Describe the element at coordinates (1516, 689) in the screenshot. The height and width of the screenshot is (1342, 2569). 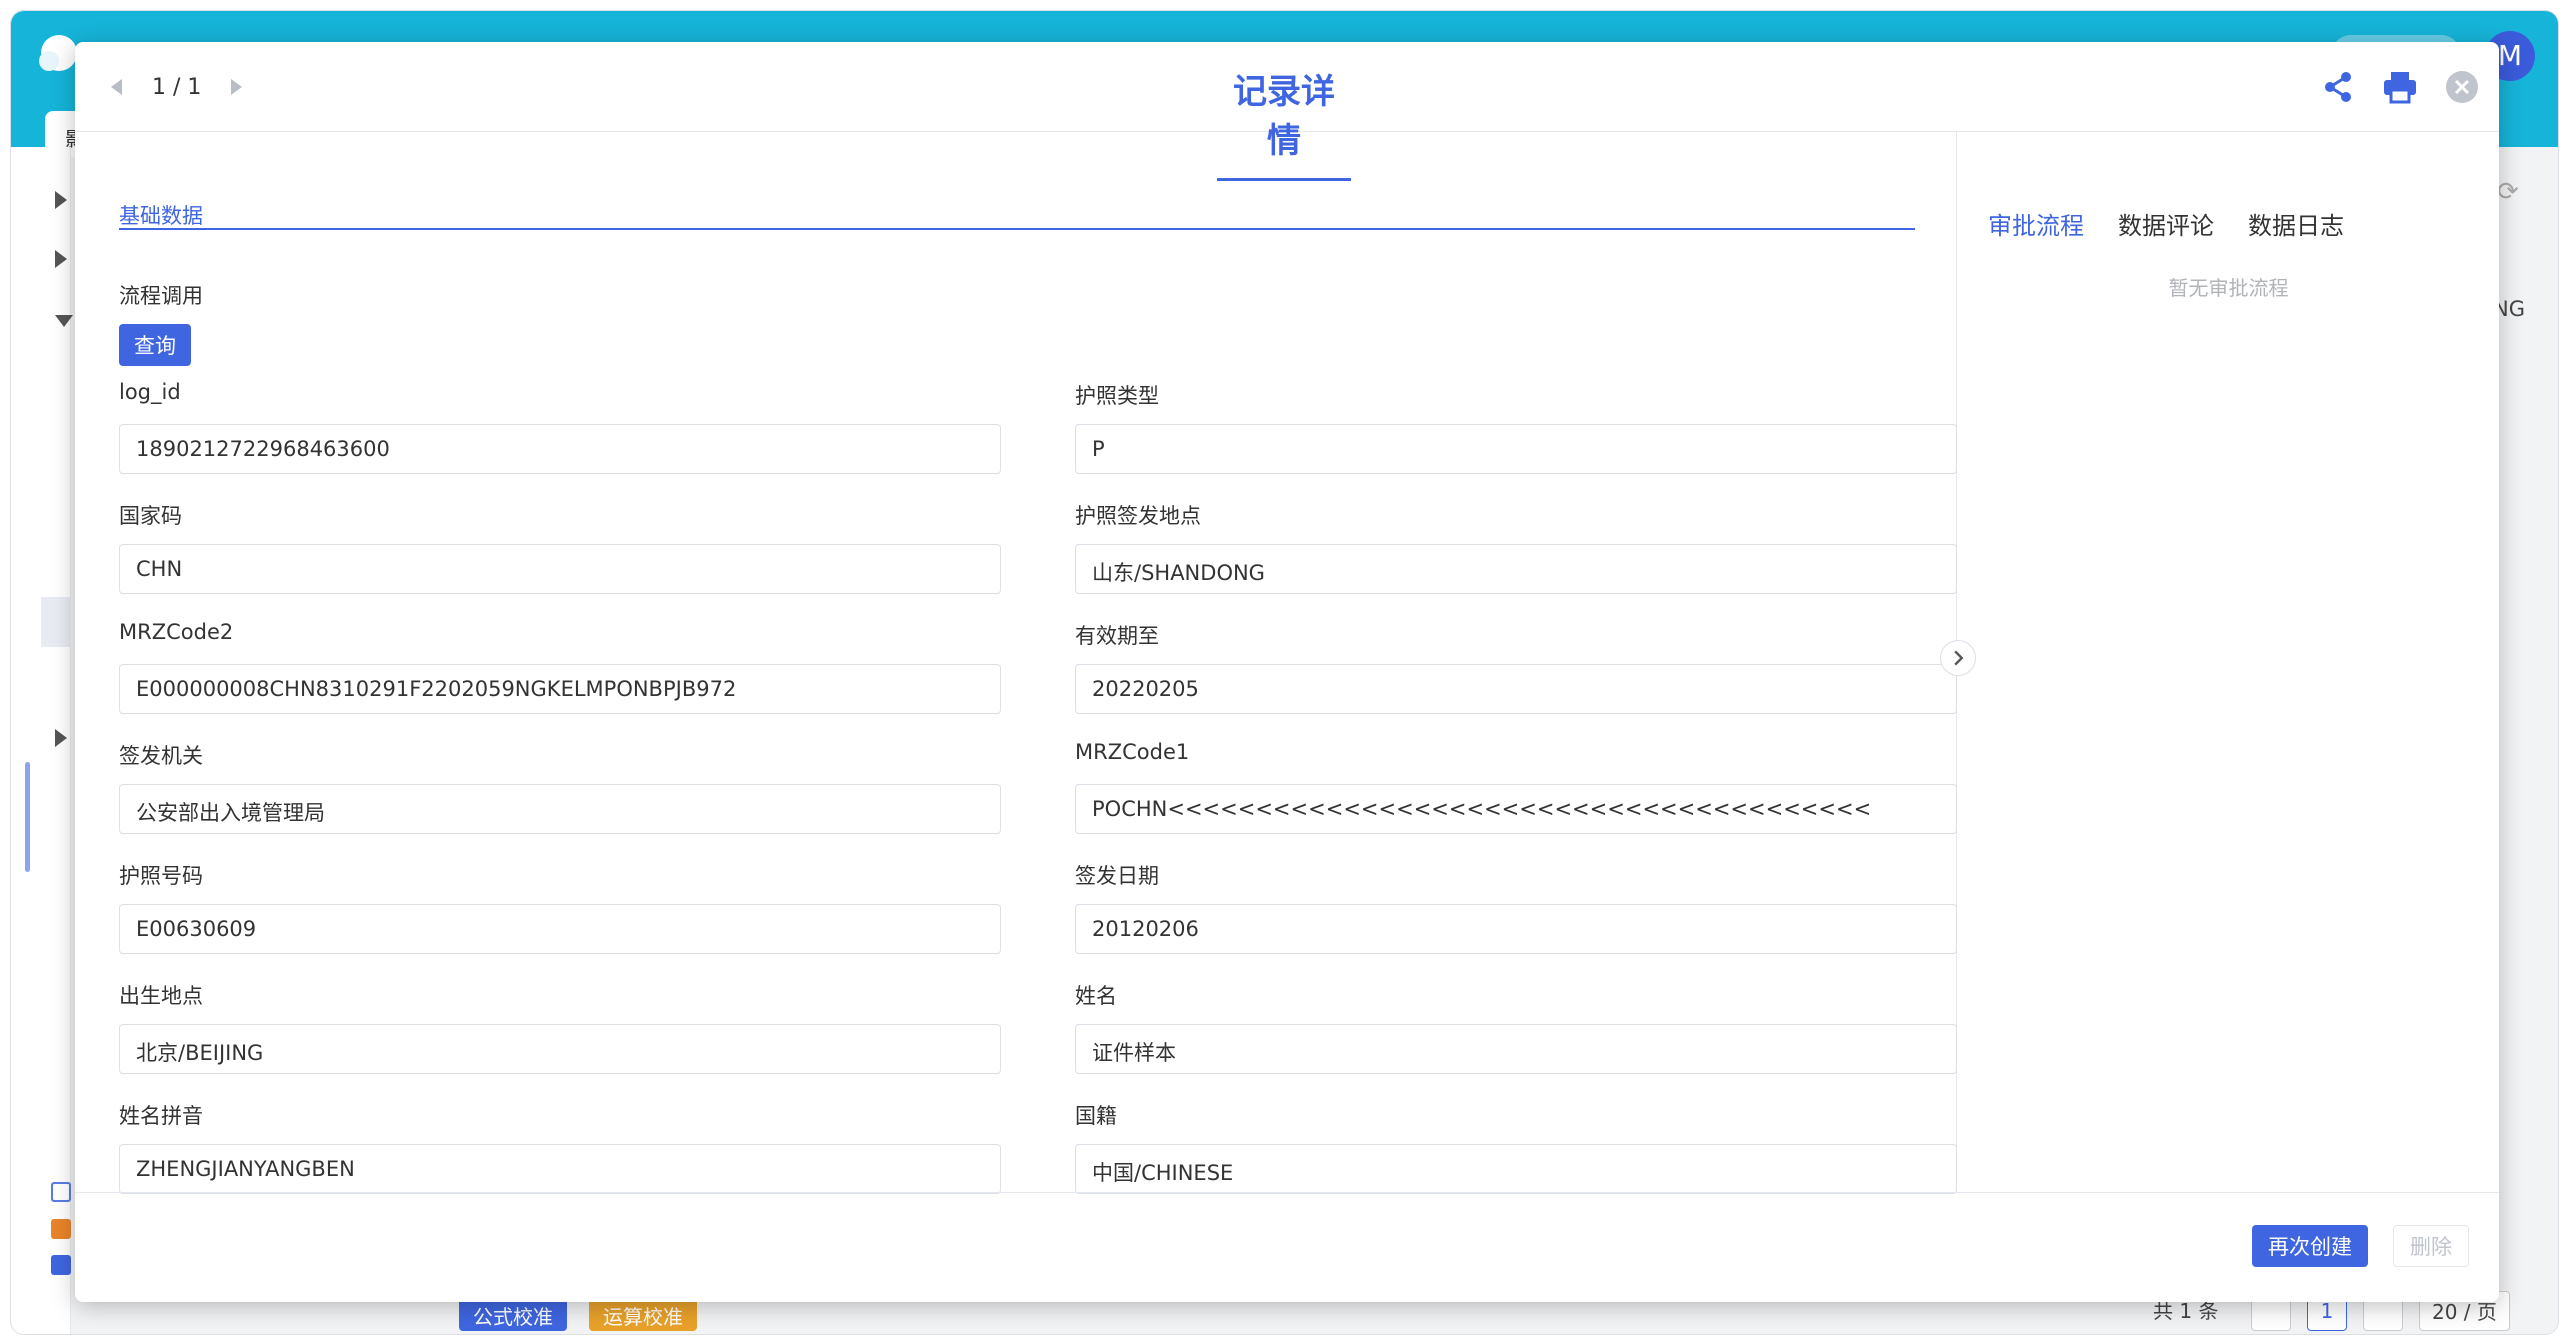
I see `field-value: 20220205` at that location.